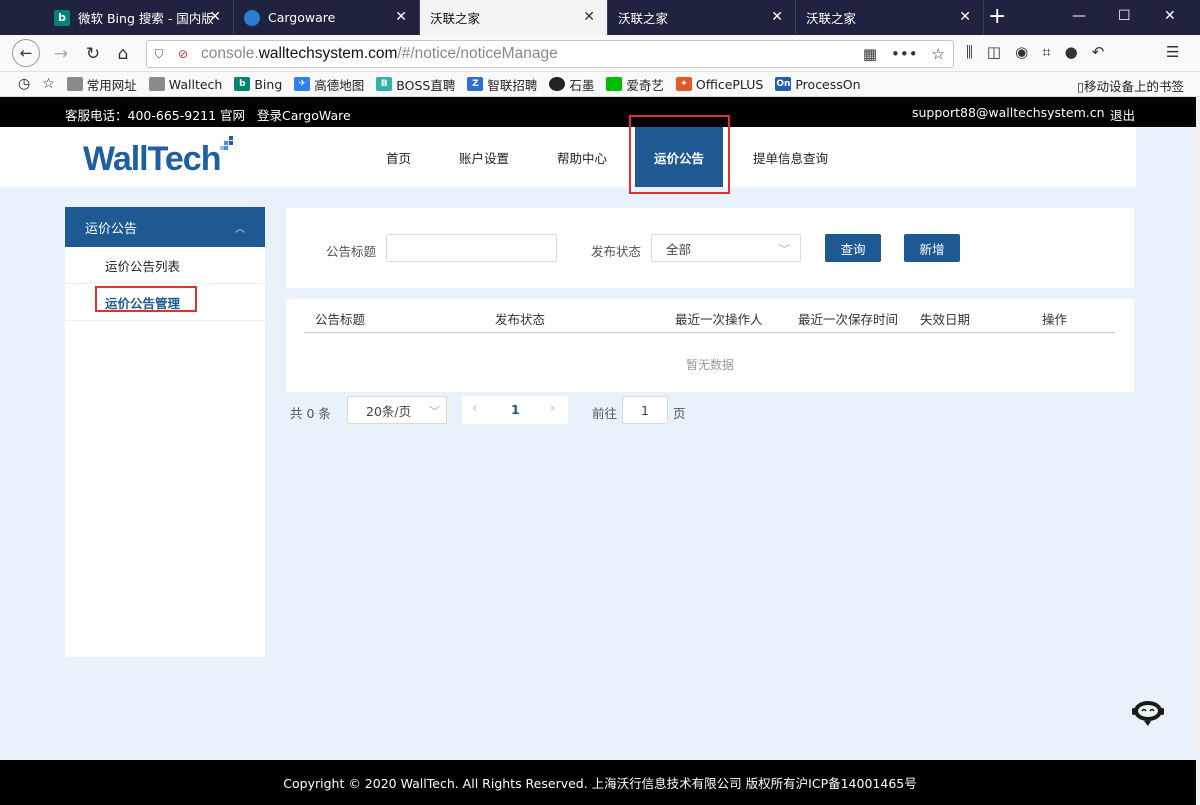 This screenshot has width=1200, height=805. Describe the element at coordinates (146, 18) in the screenshot. I see `tab-title: 微软 Bing 搜索 - 国内版` at that location.